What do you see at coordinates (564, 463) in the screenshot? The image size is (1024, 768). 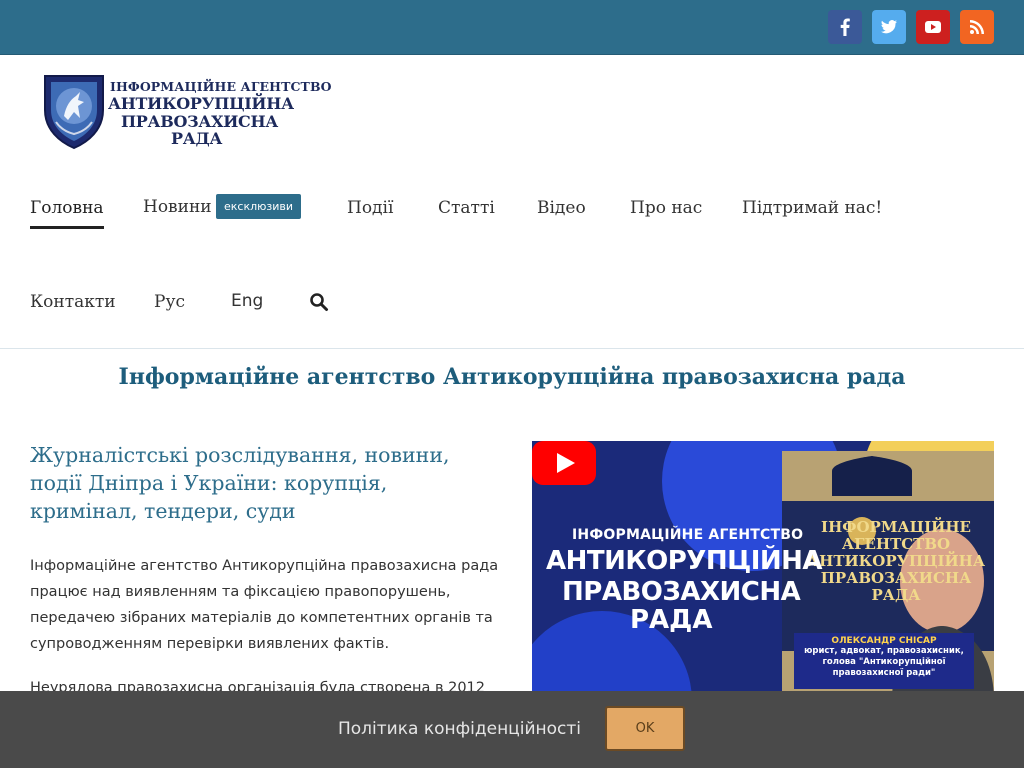 I see `play-button-icon` at bounding box center [564, 463].